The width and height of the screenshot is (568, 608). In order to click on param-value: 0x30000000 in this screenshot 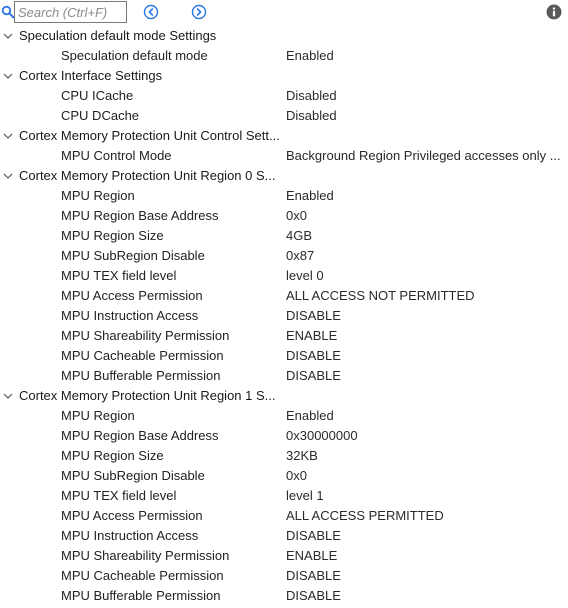, I will do `click(425, 436)`.